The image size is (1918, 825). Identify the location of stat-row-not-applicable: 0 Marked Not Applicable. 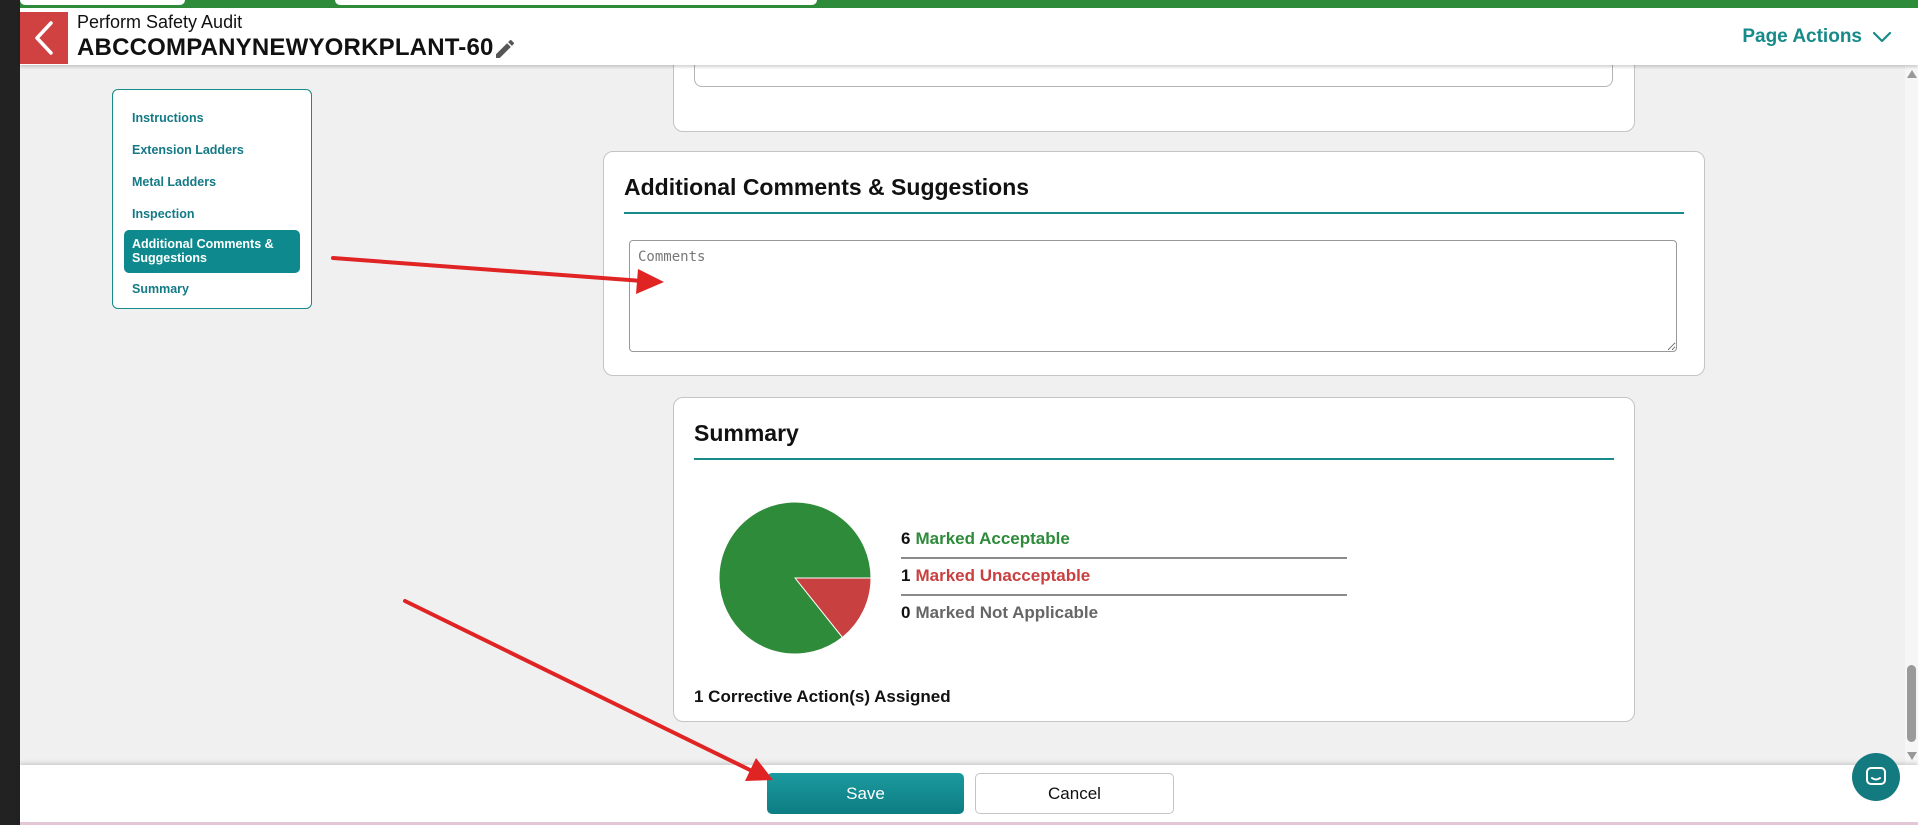
(1124, 614).